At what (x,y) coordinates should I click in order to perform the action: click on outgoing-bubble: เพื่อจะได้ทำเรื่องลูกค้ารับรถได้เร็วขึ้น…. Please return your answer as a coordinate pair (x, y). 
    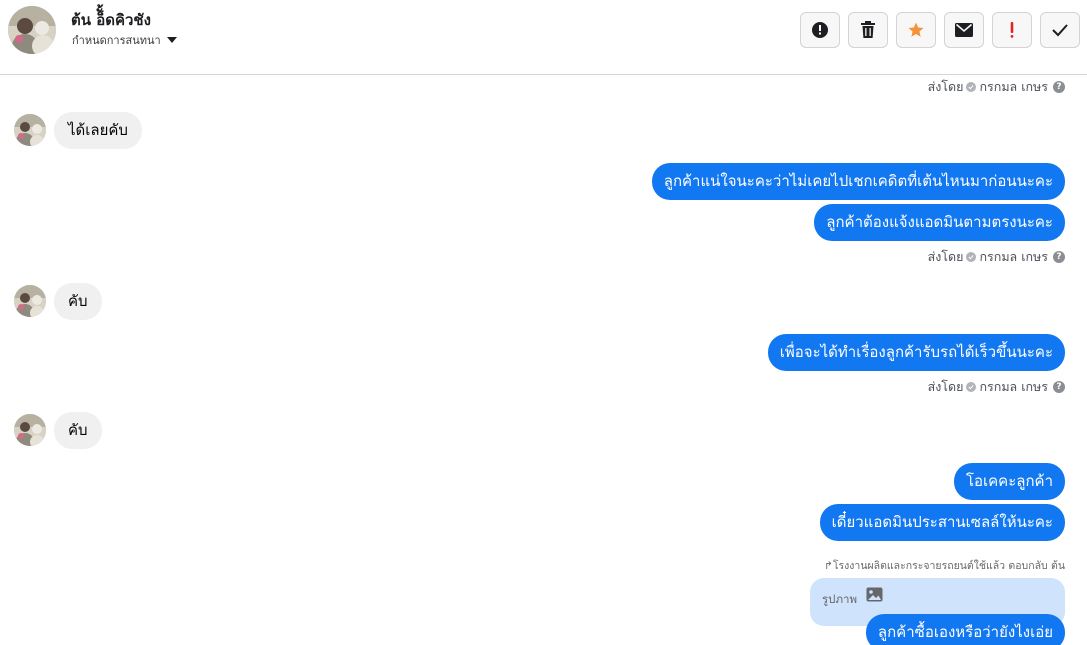
    Looking at the image, I should click on (916, 352).